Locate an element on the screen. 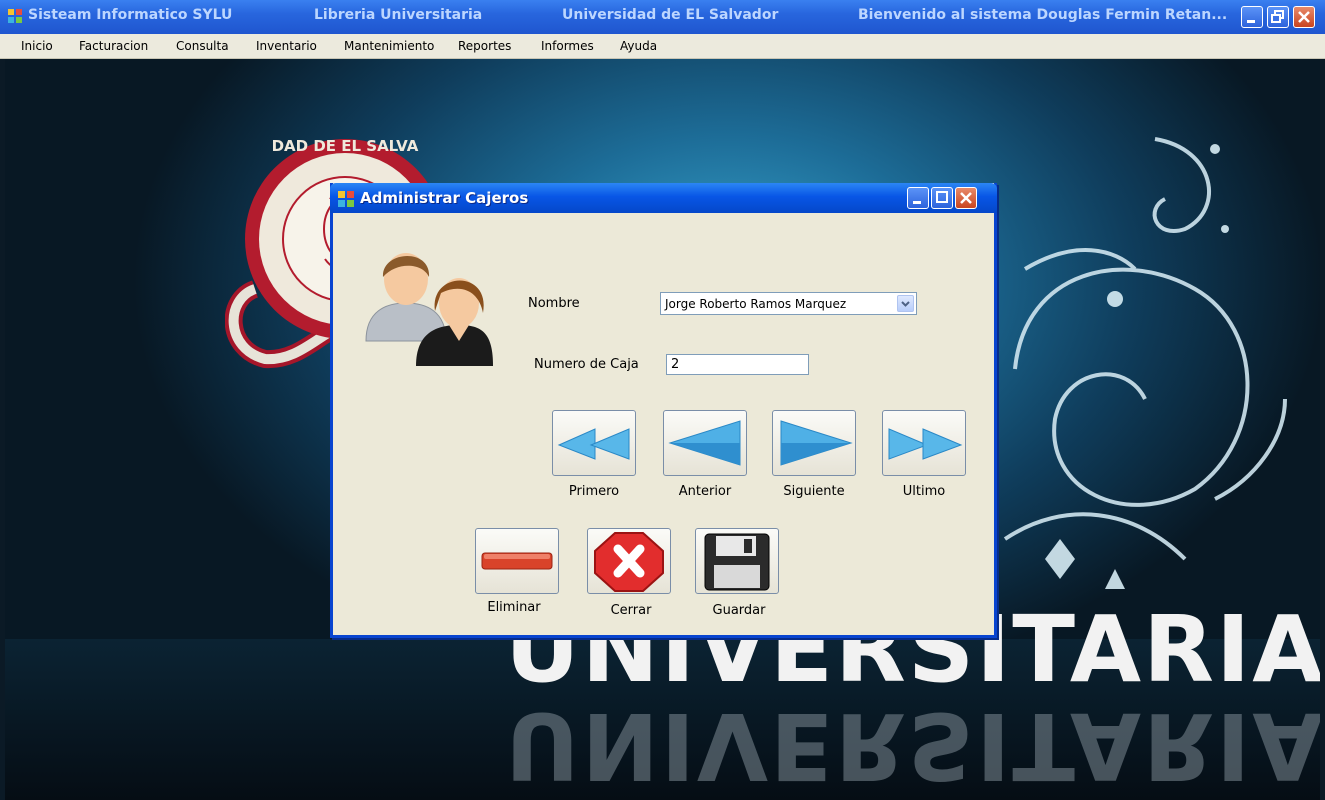 The width and height of the screenshot is (1325, 800). numero-caja-field is located at coordinates (737, 364).